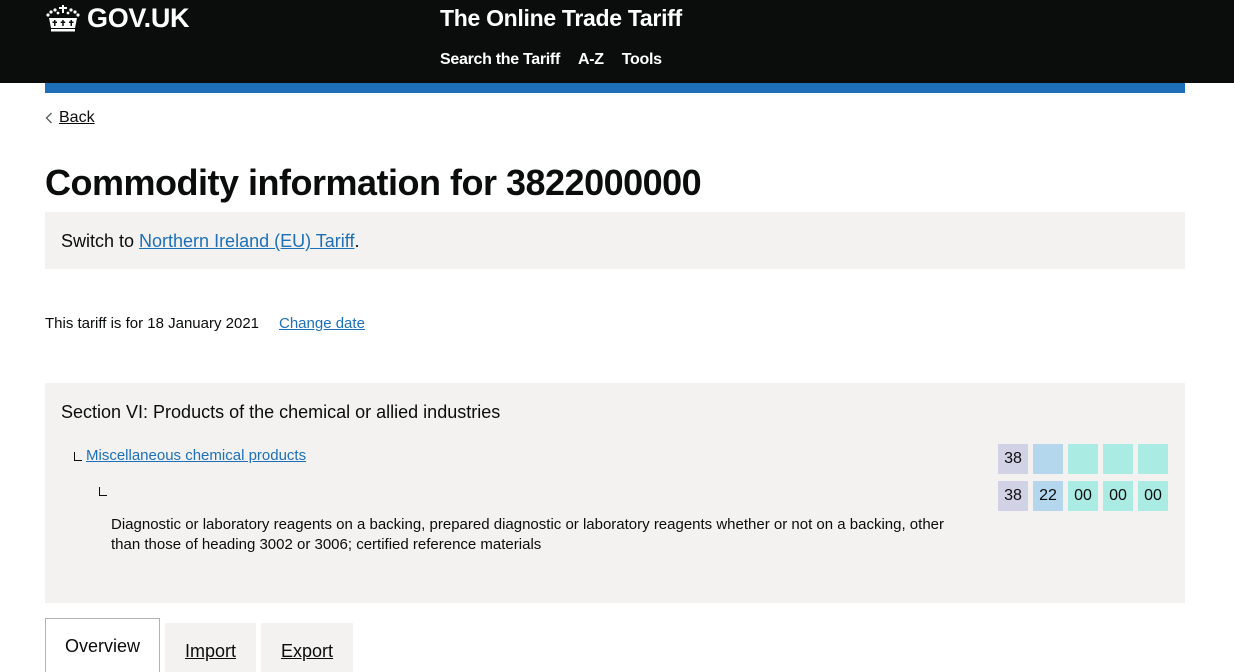 The width and height of the screenshot is (1234, 672). I want to click on nav-search-the-tariff: Search the Tariff, so click(500, 60).